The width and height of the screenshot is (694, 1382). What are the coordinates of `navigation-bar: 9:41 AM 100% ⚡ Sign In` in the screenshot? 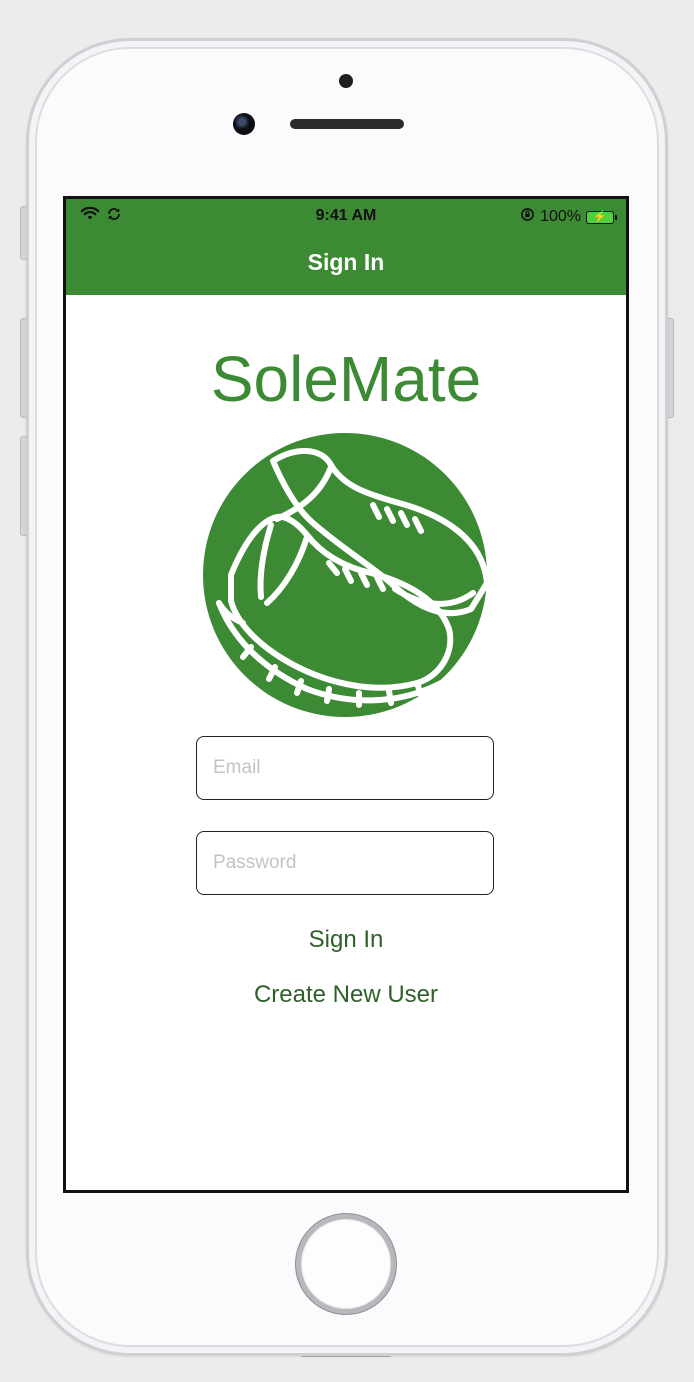 It's located at (346, 247).